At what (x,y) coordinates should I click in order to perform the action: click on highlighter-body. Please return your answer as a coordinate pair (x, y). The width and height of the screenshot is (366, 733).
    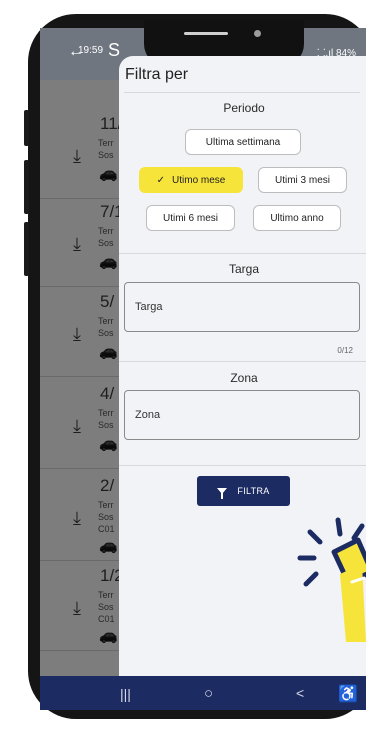
    Looking at the image, I should click on (353, 603).